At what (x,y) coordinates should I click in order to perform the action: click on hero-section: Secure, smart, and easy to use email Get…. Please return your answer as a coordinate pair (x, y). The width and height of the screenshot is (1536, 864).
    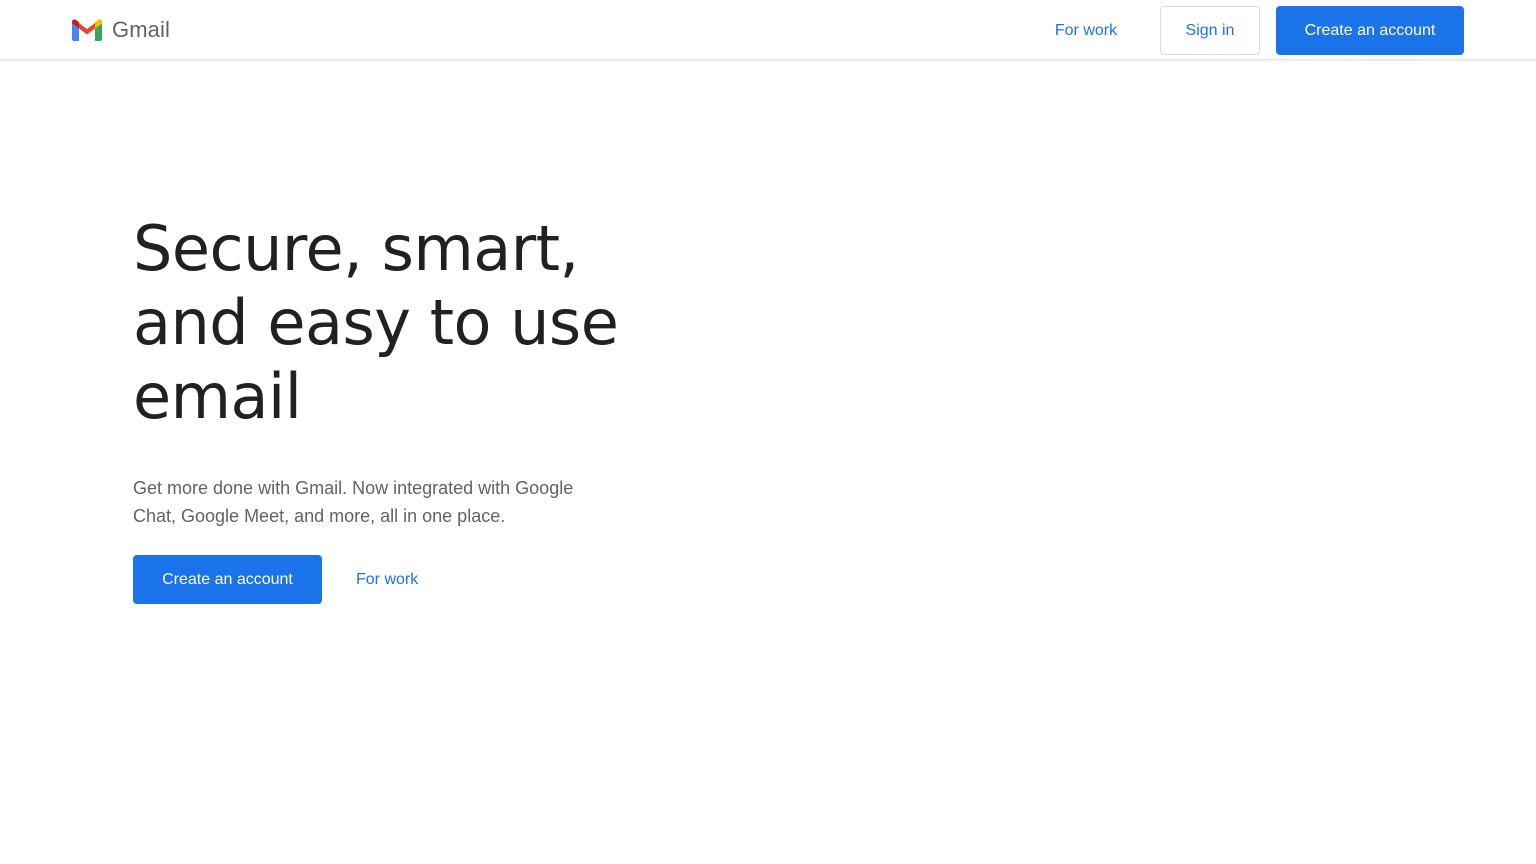
    Looking at the image, I should click on (393, 371).